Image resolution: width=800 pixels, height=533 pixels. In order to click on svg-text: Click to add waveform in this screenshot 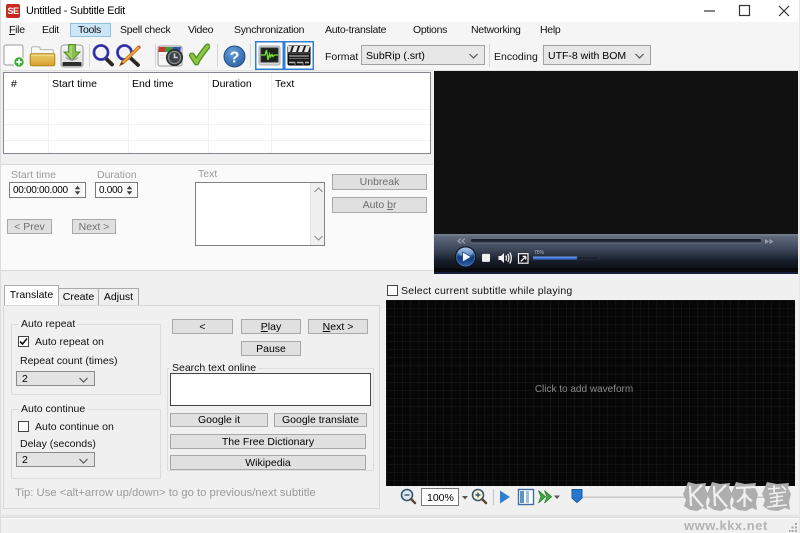, I will do `click(584, 389)`.